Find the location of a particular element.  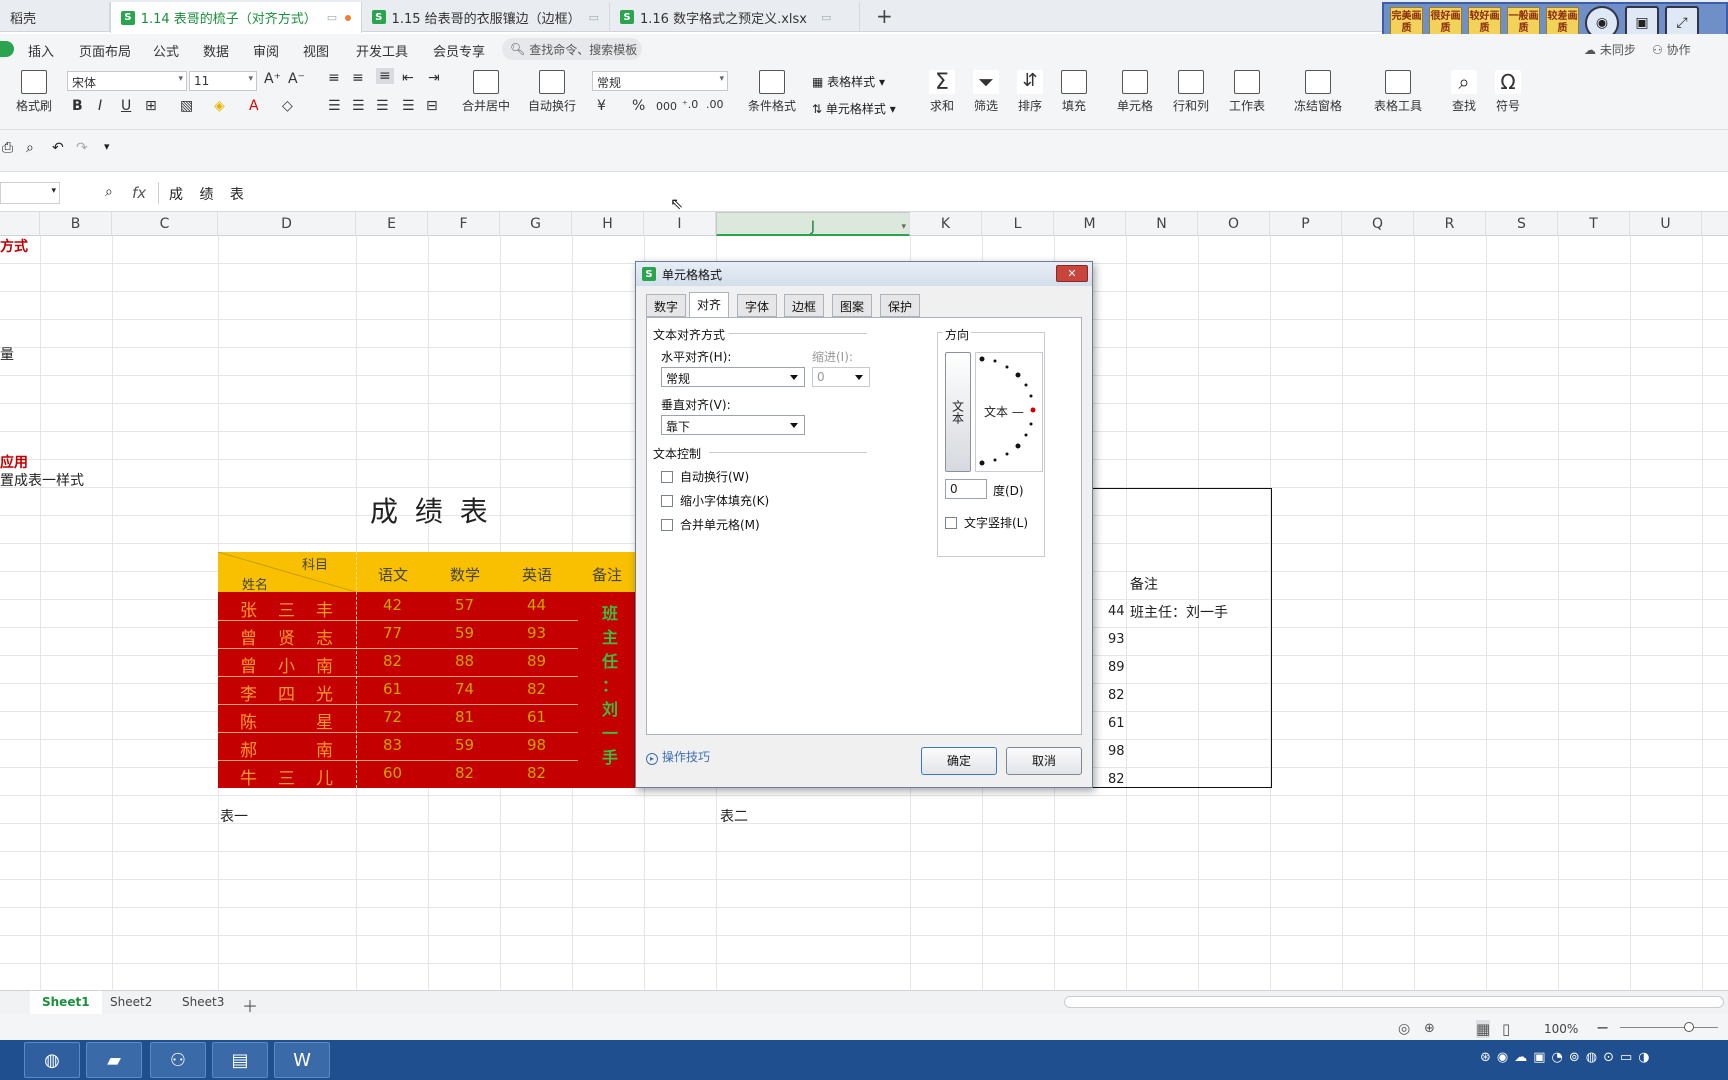

normal-view-icon: ▦ is located at coordinates (1483, 1029).